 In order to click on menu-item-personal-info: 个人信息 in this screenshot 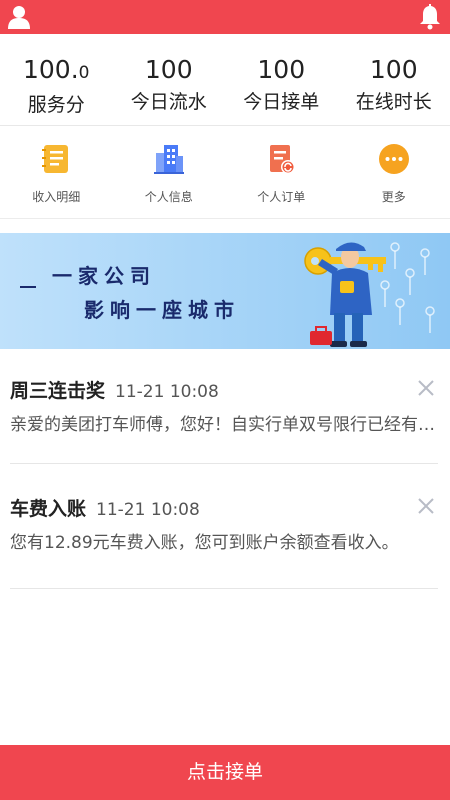, I will do `click(169, 172)`.